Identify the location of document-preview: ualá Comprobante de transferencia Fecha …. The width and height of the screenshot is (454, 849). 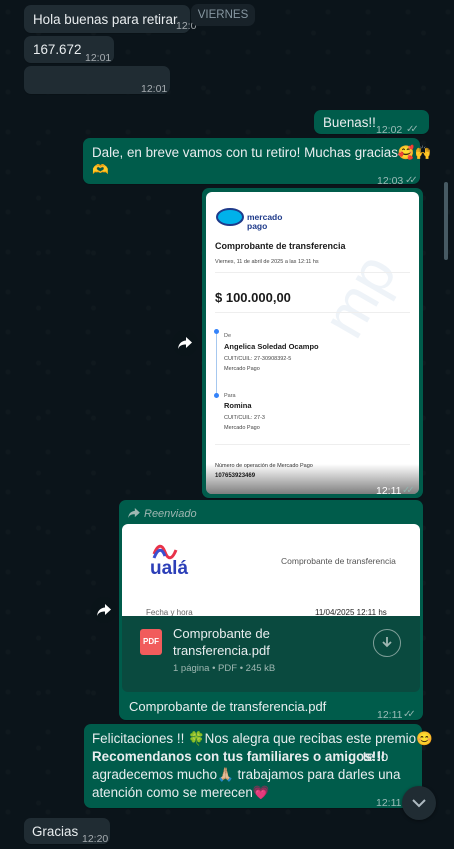
(271, 570).